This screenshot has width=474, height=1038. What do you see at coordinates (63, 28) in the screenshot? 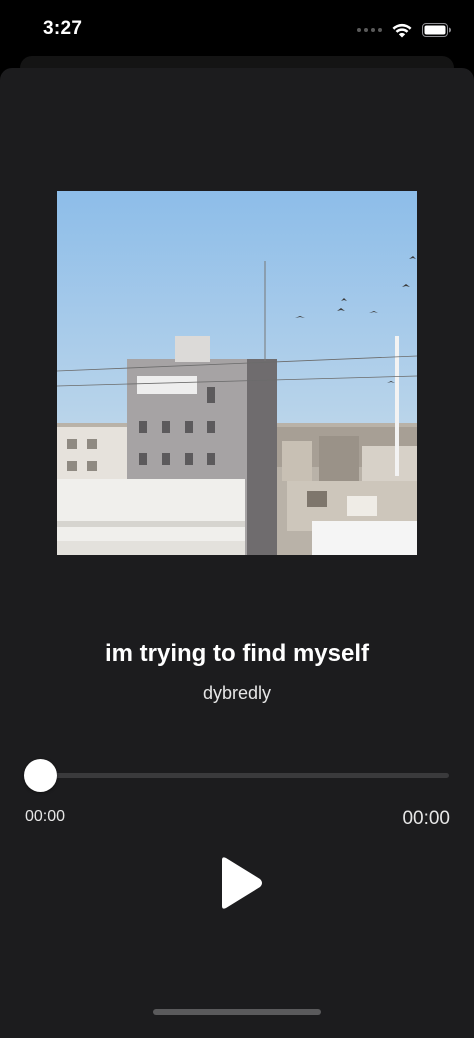
I see `status-time: 3:27` at bounding box center [63, 28].